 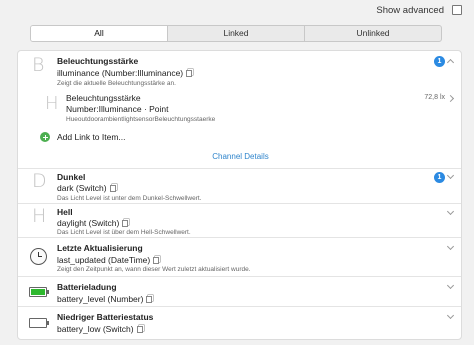 What do you see at coordinates (100, 248) in the screenshot?
I see `channel-title: Letzte Aktualisierung` at bounding box center [100, 248].